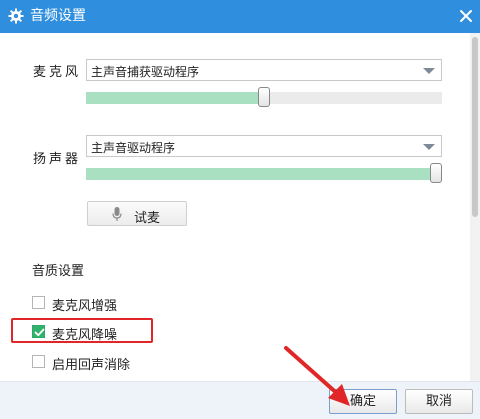 This screenshot has height=419, width=480. What do you see at coordinates (264, 146) in the screenshot?
I see `speaker-device-select: 主声音驱动程序` at bounding box center [264, 146].